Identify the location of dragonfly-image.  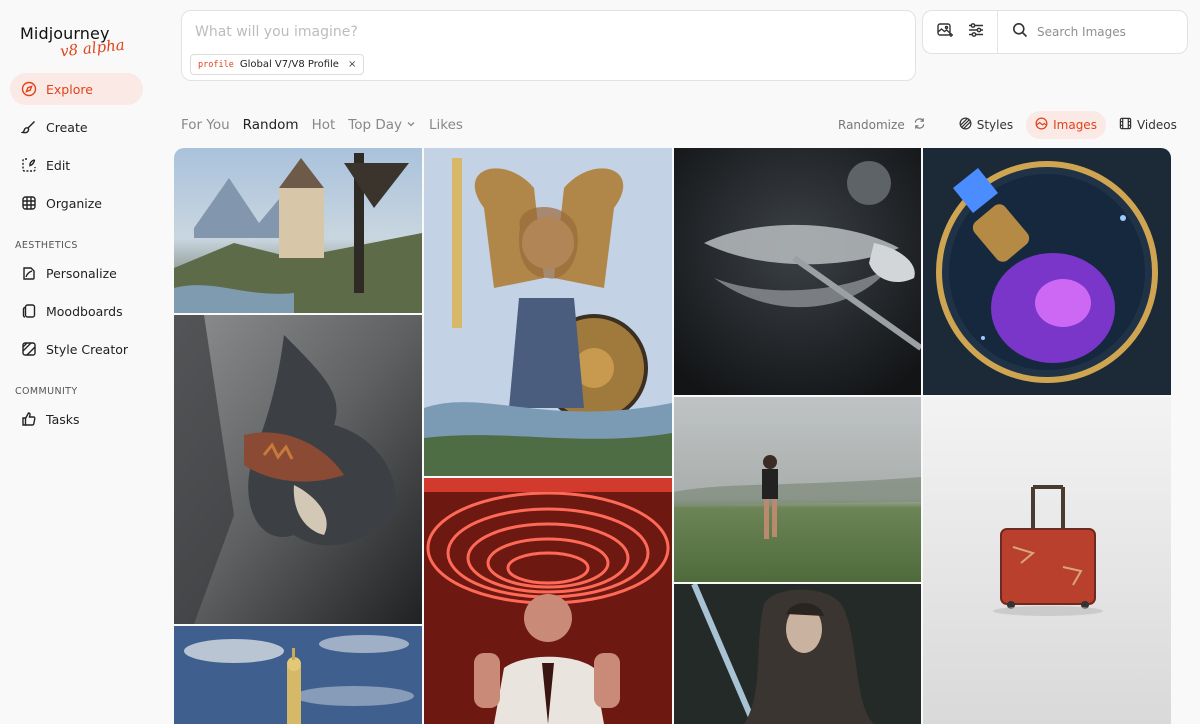
(797, 271).